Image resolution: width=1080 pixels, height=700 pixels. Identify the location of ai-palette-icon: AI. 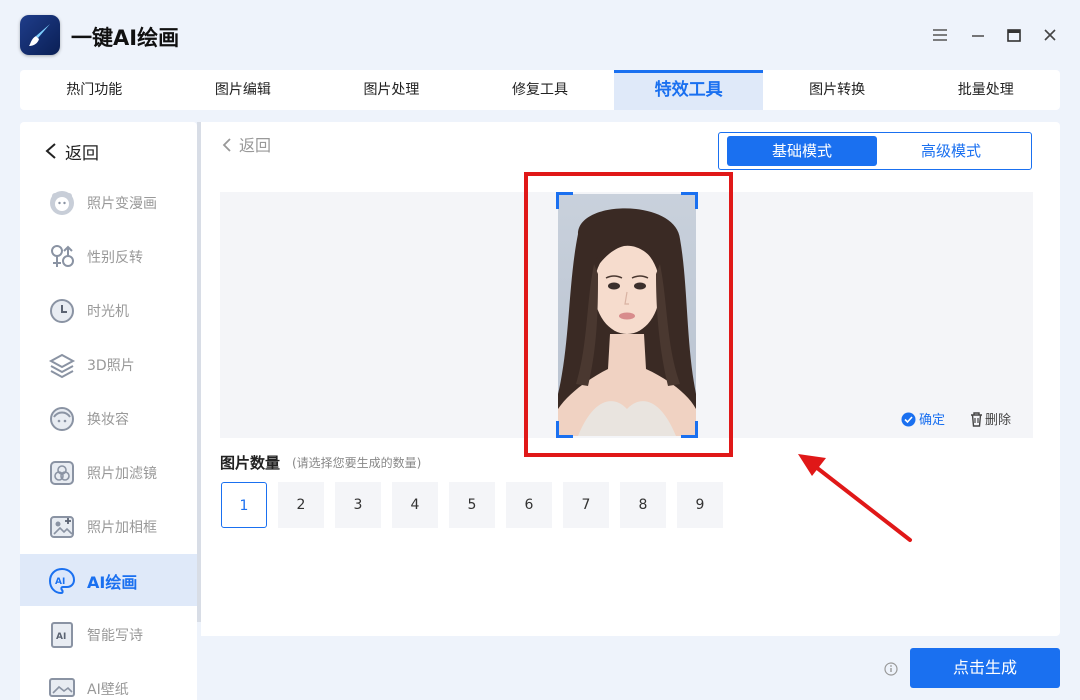
(62, 581).